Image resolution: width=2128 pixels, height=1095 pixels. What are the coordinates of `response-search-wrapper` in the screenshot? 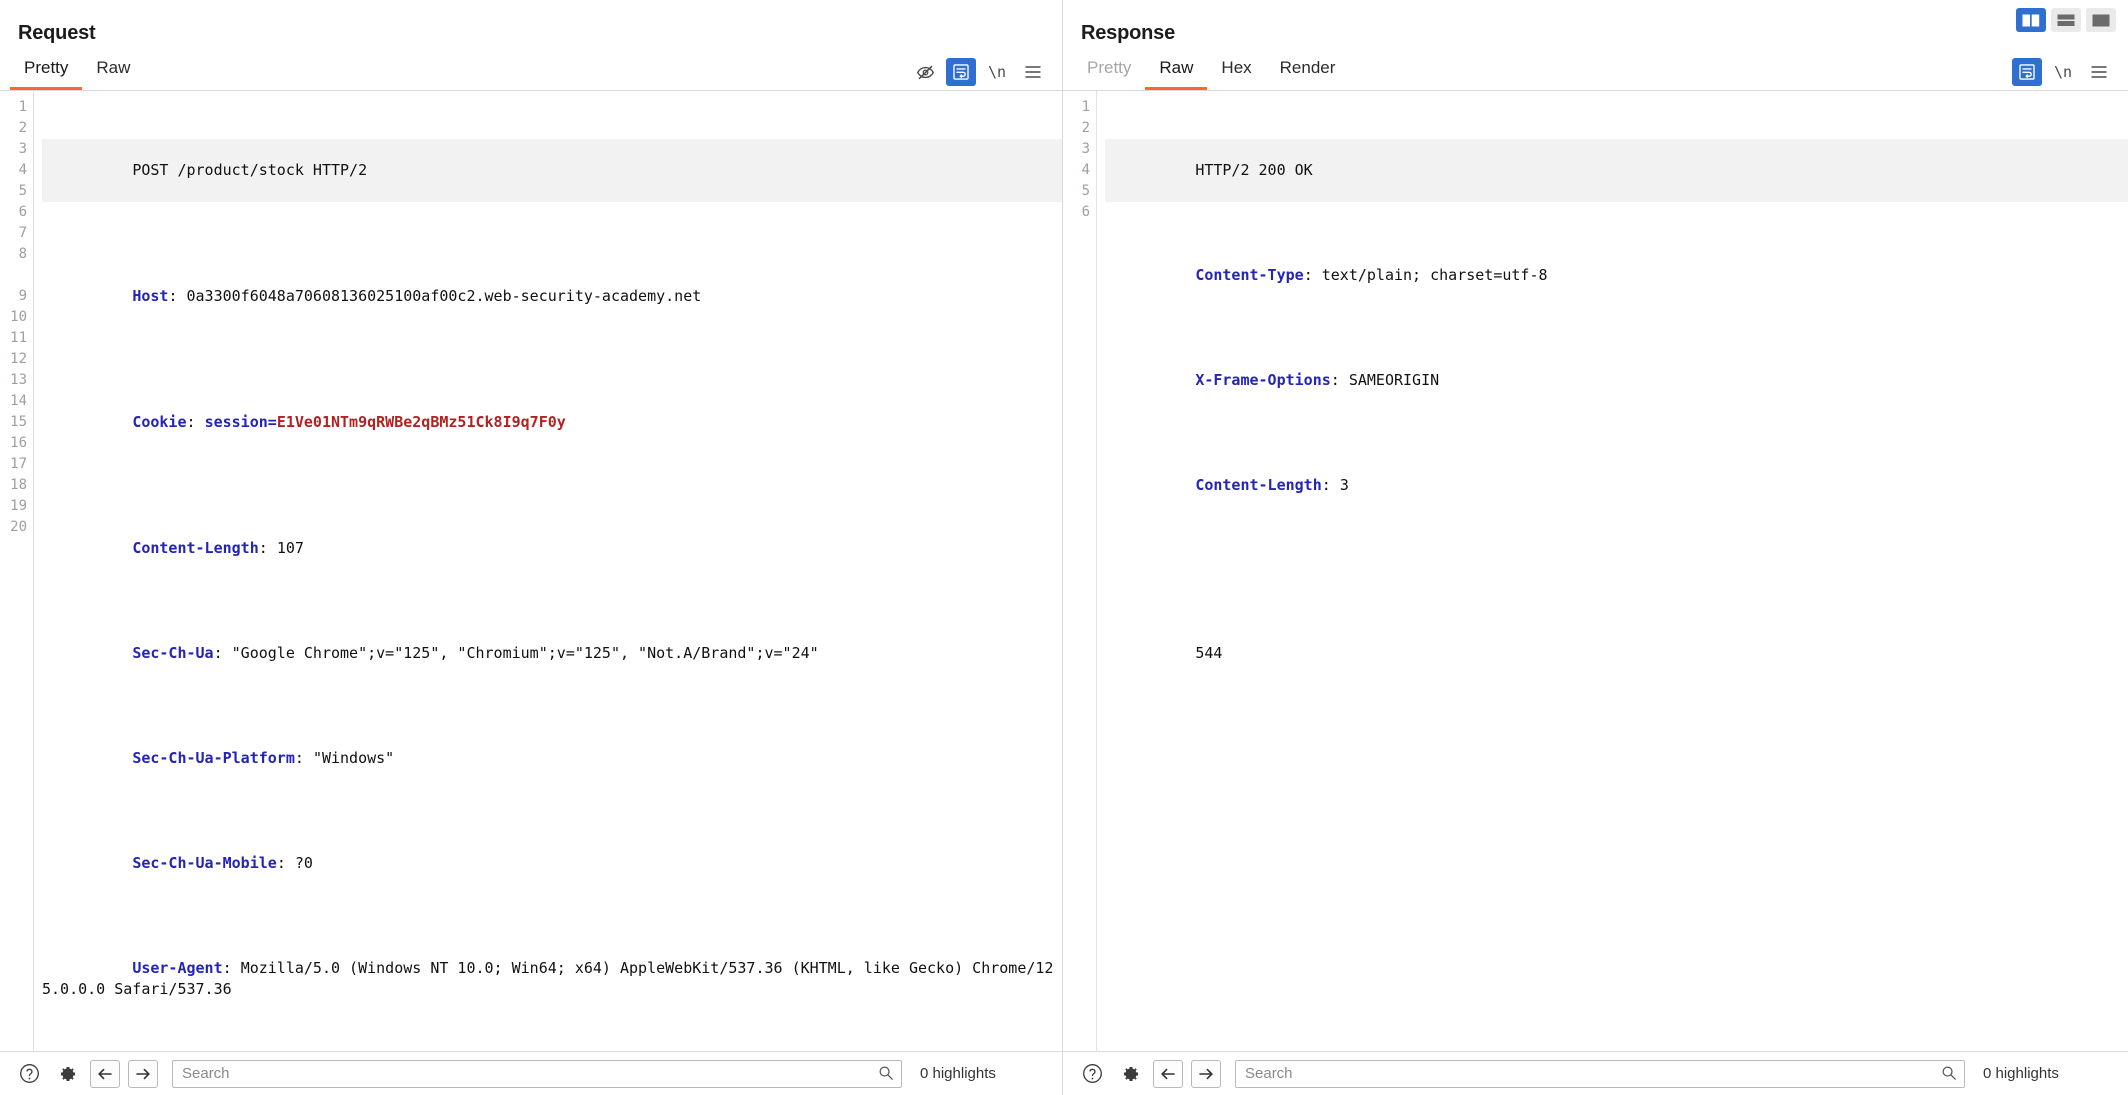 It's located at (1600, 1073).